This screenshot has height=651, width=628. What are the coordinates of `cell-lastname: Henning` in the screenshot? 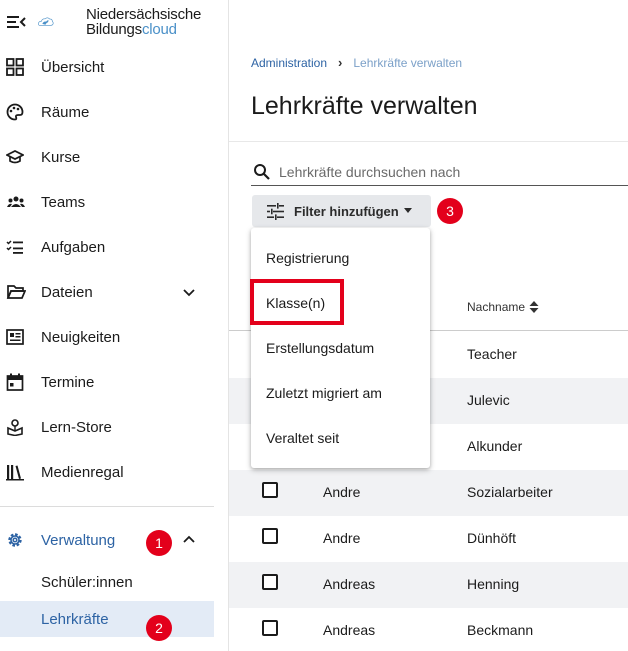 It's located at (493, 584).